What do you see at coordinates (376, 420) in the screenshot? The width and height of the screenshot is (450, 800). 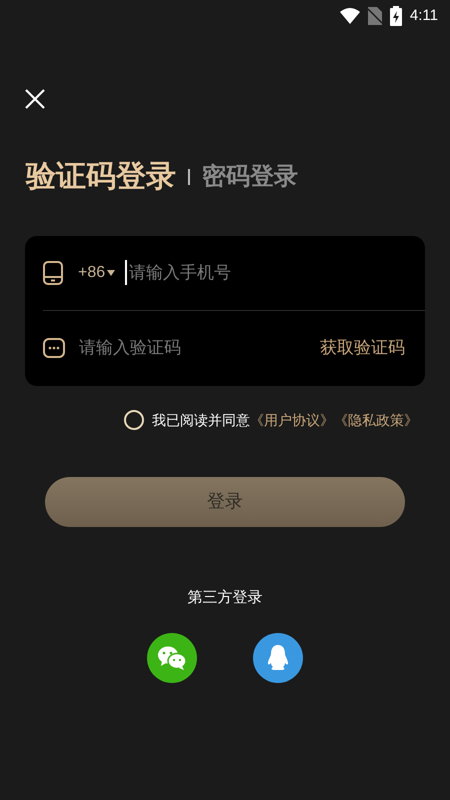 I see `policy-link: 《隐私政策》` at bounding box center [376, 420].